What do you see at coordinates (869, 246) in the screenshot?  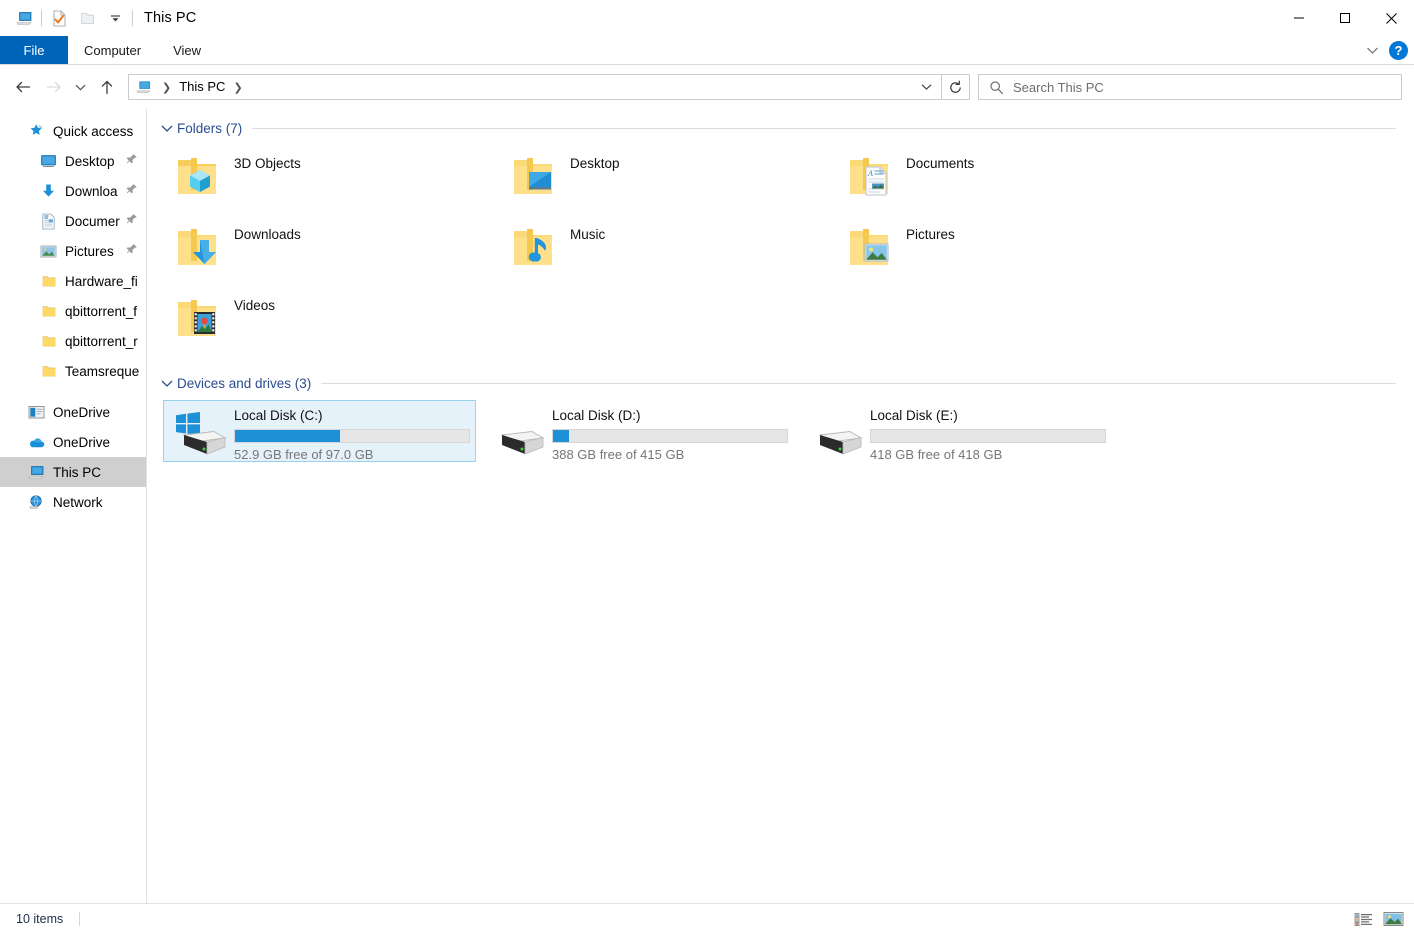 I see `folder-pictures-icon` at bounding box center [869, 246].